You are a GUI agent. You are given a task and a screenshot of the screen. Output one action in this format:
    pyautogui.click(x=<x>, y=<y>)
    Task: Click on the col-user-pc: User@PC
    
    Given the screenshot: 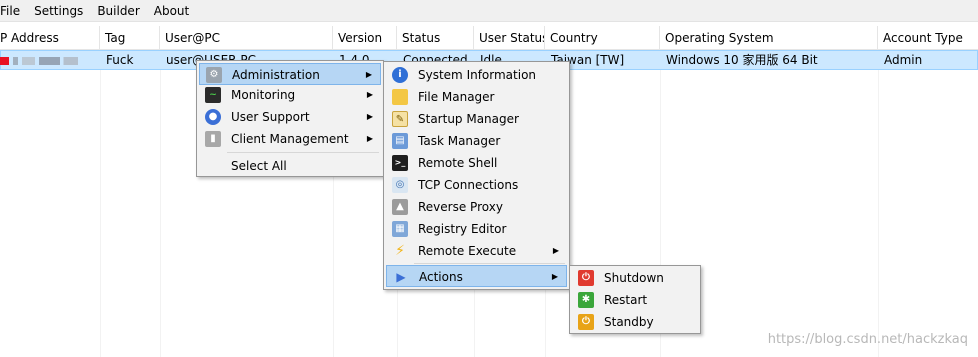 What is the action you would take?
    pyautogui.click(x=246, y=38)
    